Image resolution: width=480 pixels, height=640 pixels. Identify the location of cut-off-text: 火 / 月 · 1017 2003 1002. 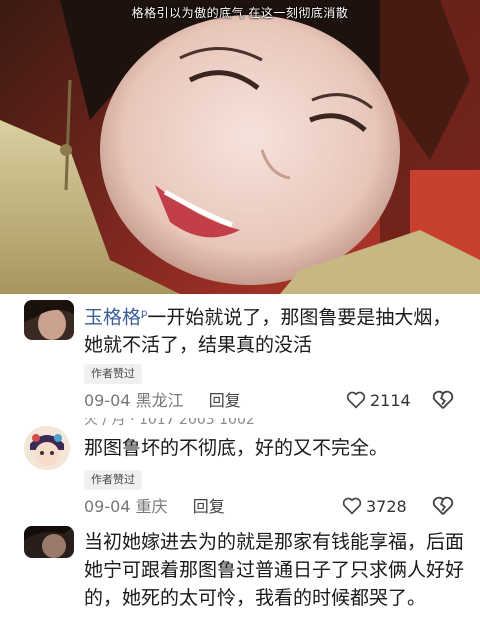
(169, 423).